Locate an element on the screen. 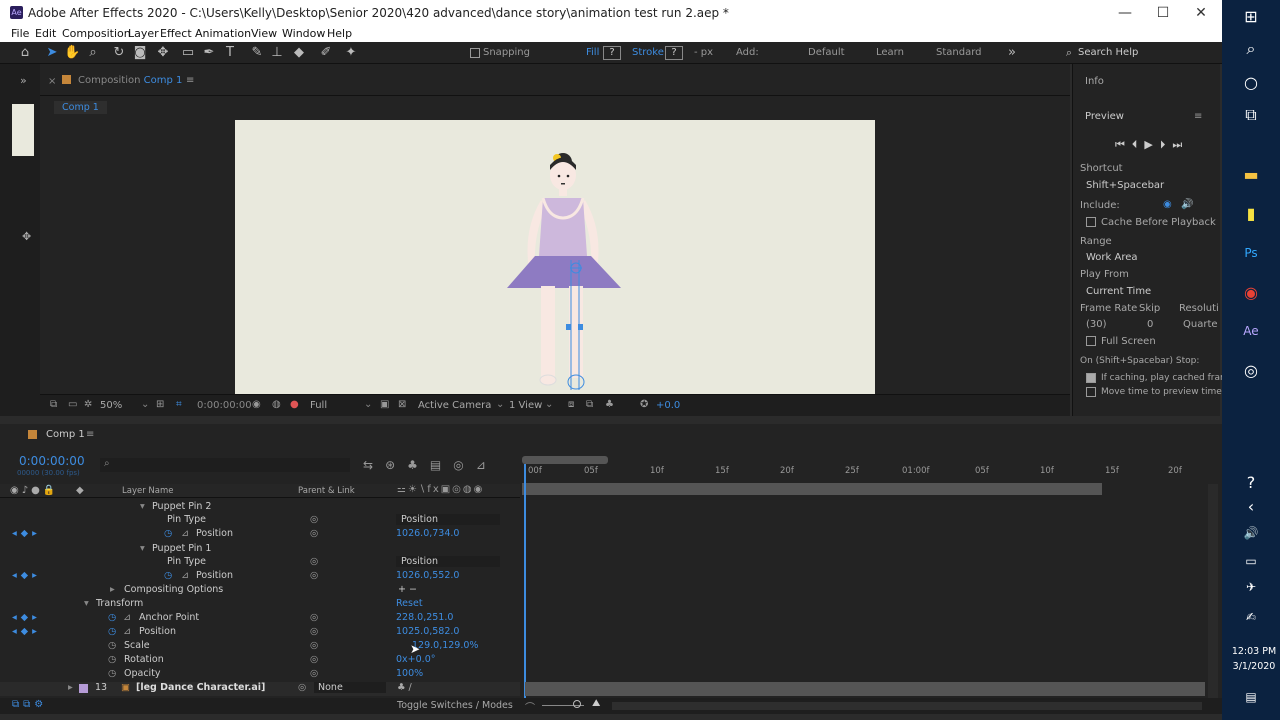 The image size is (1280, 720). menu-file: File is located at coordinates (20, 33).